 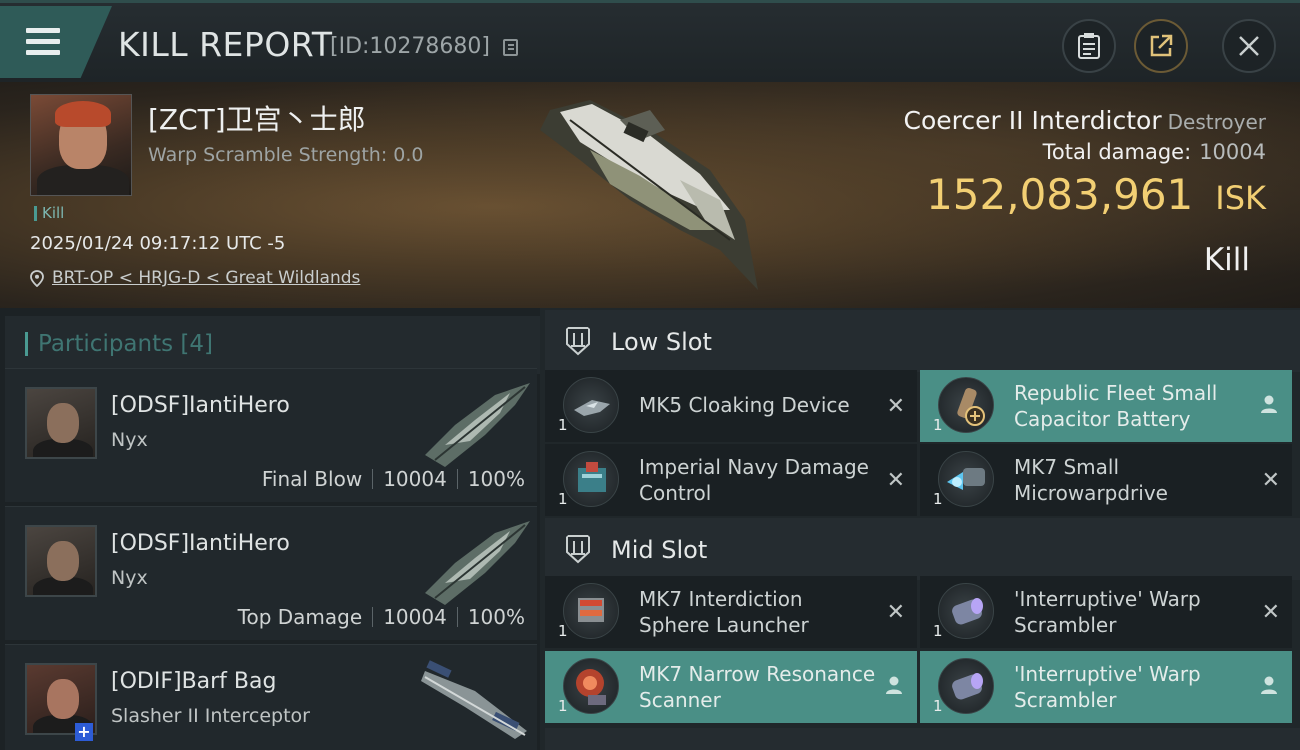 I want to click on total-damage-value: 10004, so click(x=1232, y=152).